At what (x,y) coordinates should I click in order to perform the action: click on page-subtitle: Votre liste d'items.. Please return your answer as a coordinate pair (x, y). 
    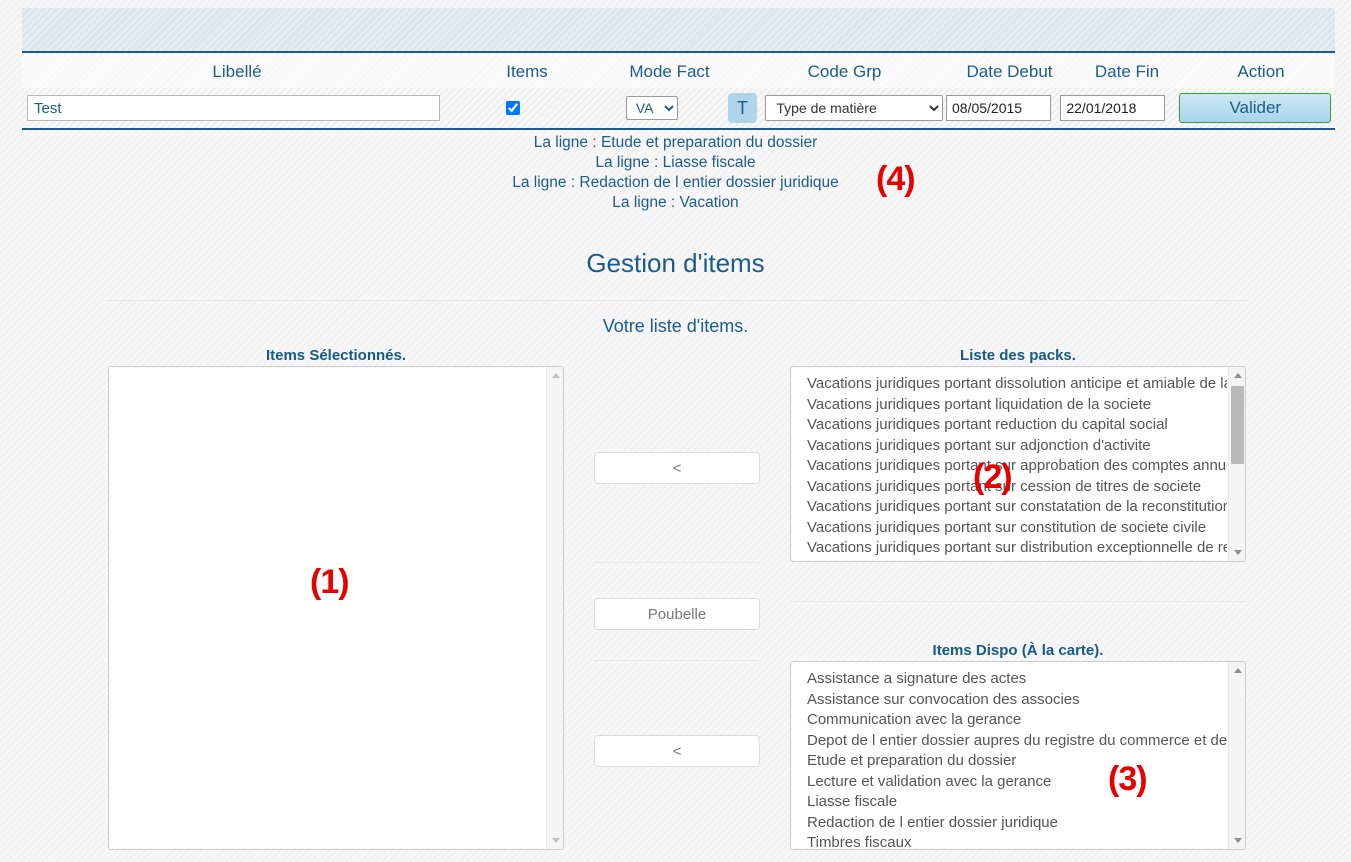
    Looking at the image, I should click on (675, 326).